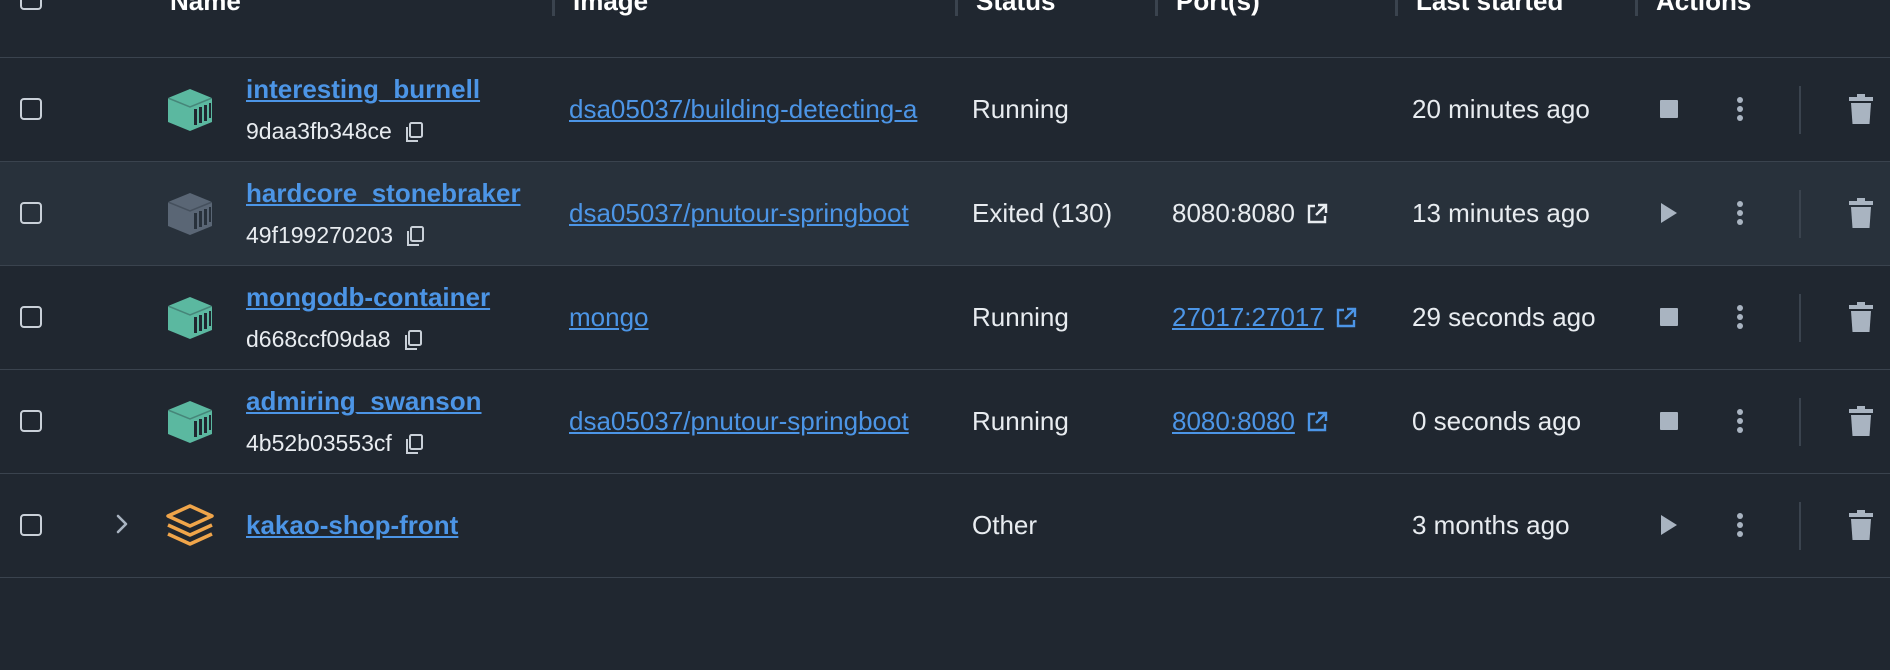 This screenshot has height=670, width=1890. Describe the element at coordinates (1704, 8) in the screenshot. I see `column-header-actions: Actions` at that location.